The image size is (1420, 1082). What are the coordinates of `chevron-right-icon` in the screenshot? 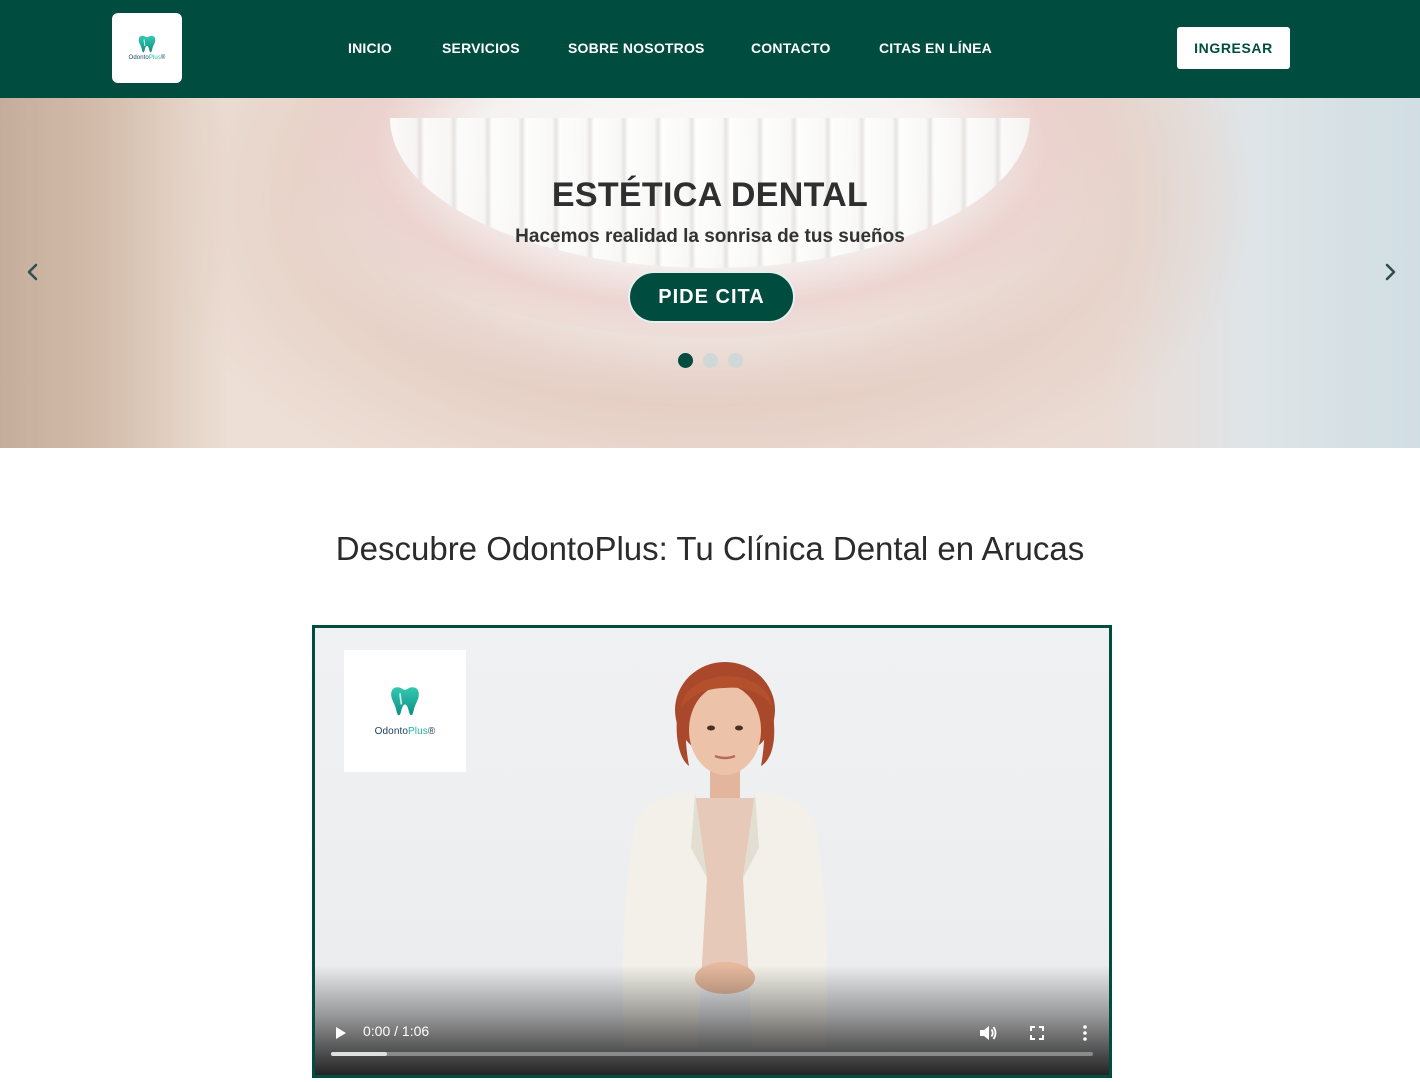 It's located at (1390, 272).